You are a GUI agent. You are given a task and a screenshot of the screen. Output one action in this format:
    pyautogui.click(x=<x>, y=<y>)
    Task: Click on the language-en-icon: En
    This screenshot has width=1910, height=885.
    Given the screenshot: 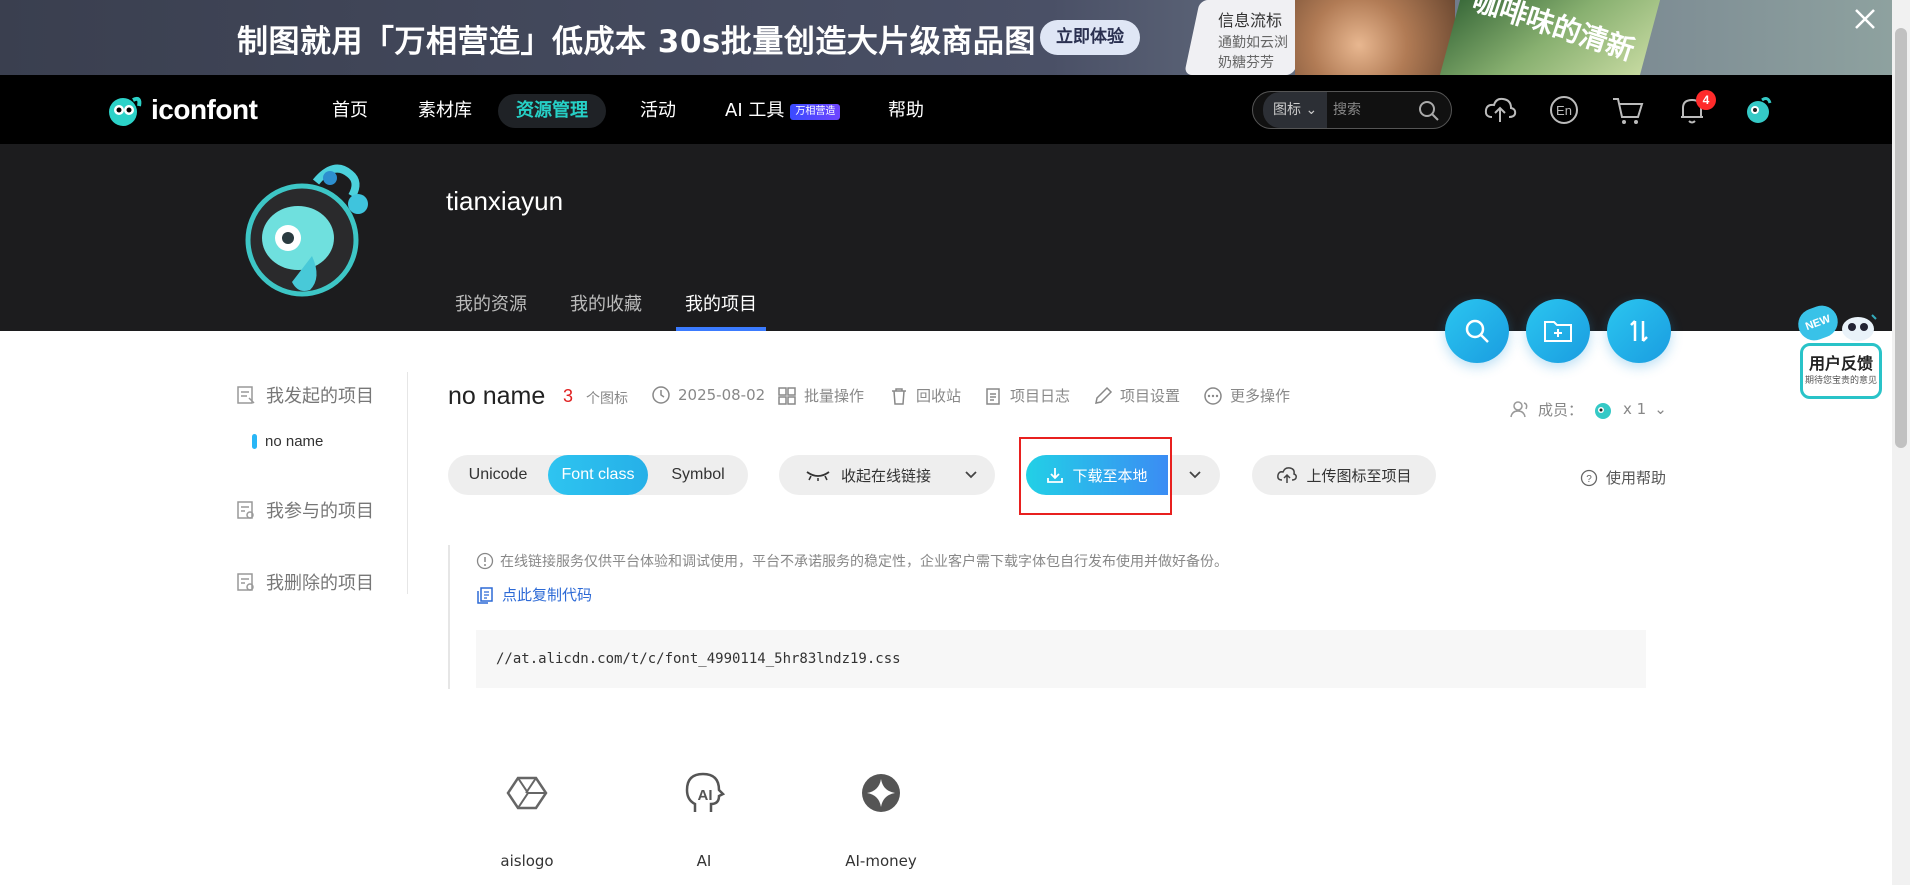 What is the action you would take?
    pyautogui.click(x=1564, y=110)
    